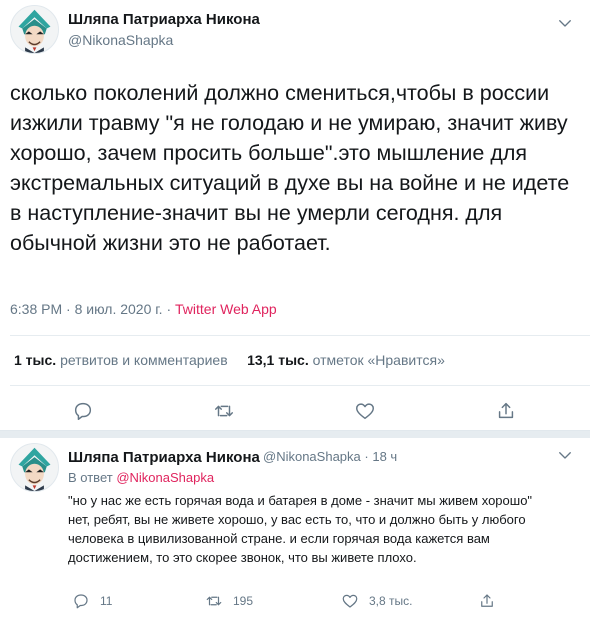 This screenshot has height=622, width=590. I want to click on like-button: 3,8 тыс., so click(376, 601).